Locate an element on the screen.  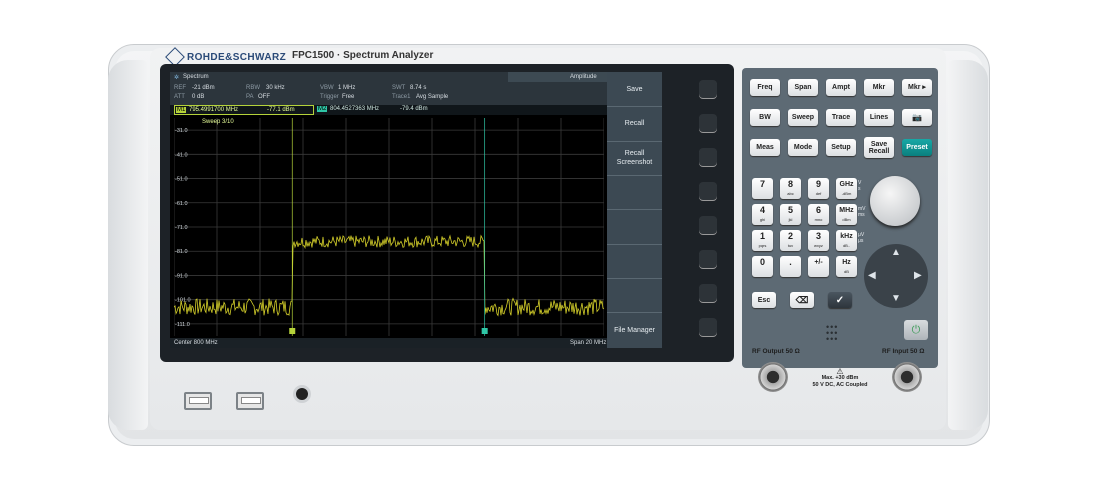
rf-warning: ⚠ Max. +30 dBm 50 V DC, AC Coupled is located at coordinates (840, 378).